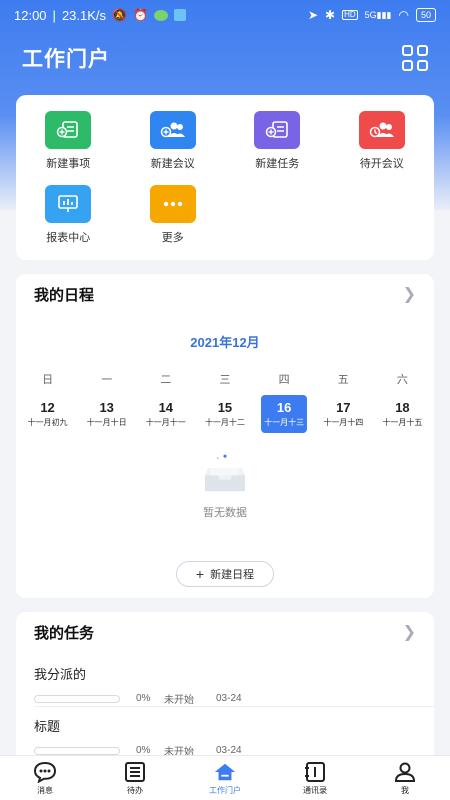  What do you see at coordinates (343, 422) in the screenshot?
I see `lunar-date: 十一月十四` at bounding box center [343, 422].